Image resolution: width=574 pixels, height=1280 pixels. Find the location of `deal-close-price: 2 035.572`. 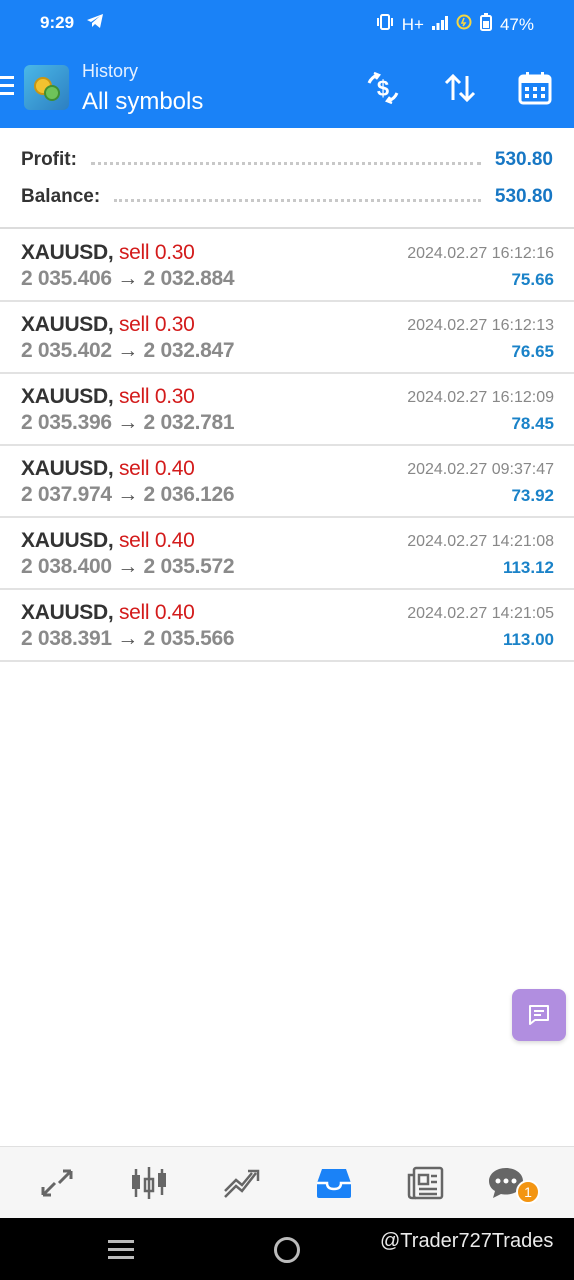

deal-close-price: 2 035.572 is located at coordinates (189, 566).